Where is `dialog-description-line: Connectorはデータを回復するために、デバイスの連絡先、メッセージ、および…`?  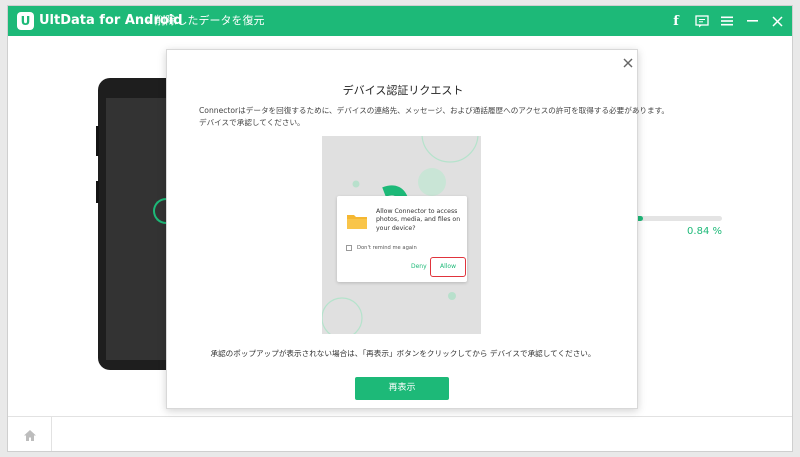 dialog-description-line: Connectorはデータを回復するために、デバイスの連絡先、メッセージ、および… is located at coordinates (434, 110).